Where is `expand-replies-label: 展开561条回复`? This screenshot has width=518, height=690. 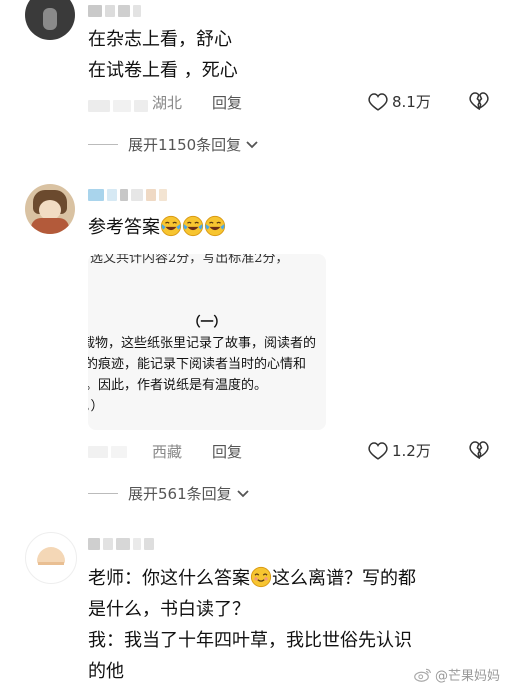
expand-replies-label: 展开561条回复 is located at coordinates (180, 494).